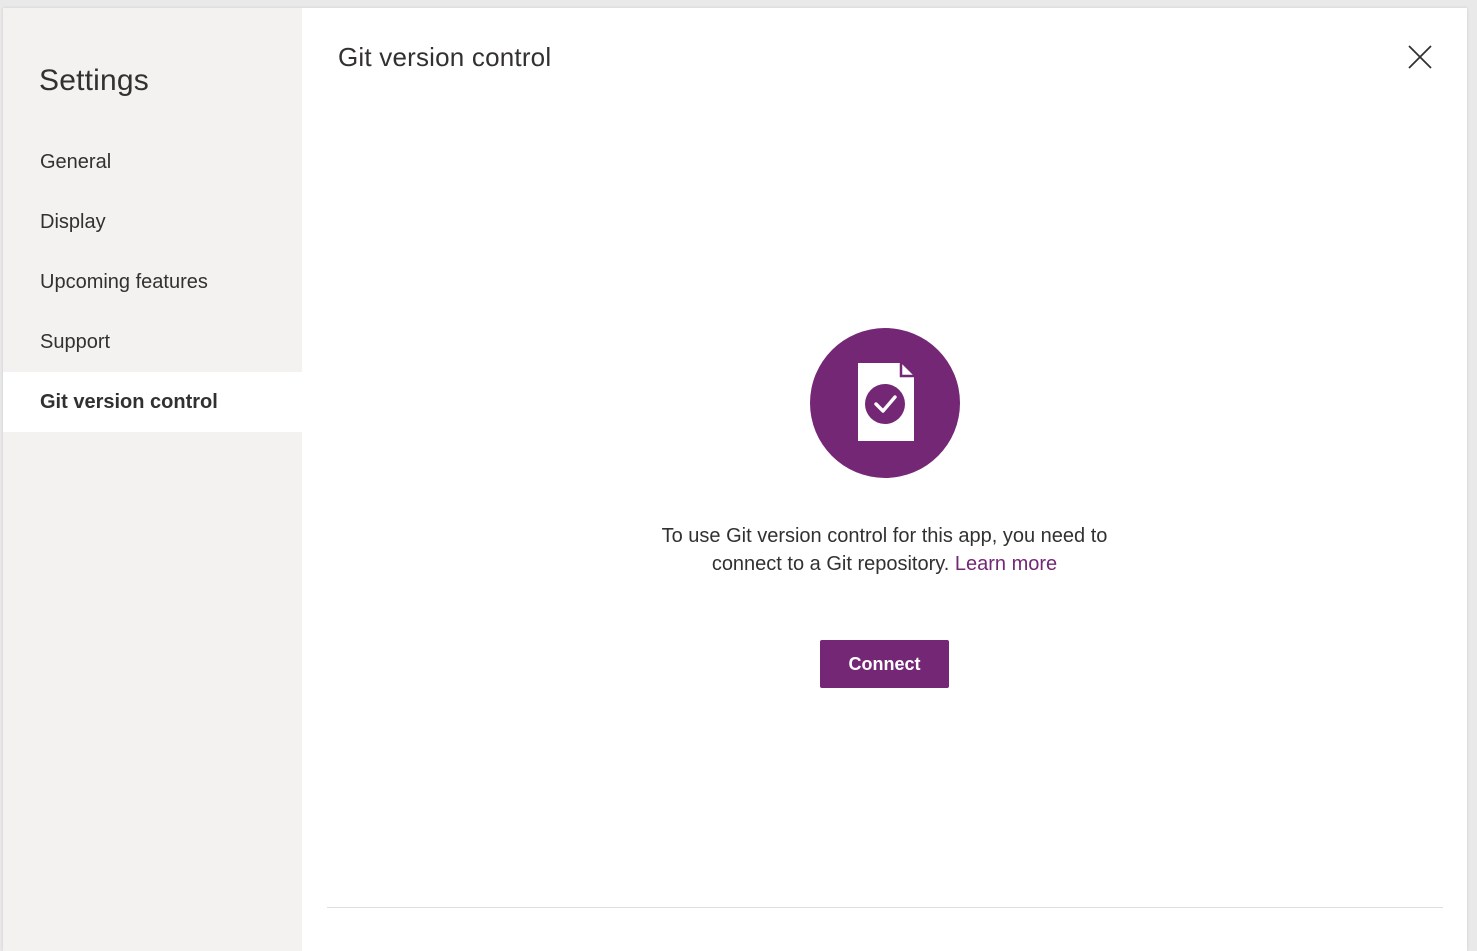 This screenshot has width=1477, height=951. What do you see at coordinates (884, 403) in the screenshot?
I see `document-check-icon` at bounding box center [884, 403].